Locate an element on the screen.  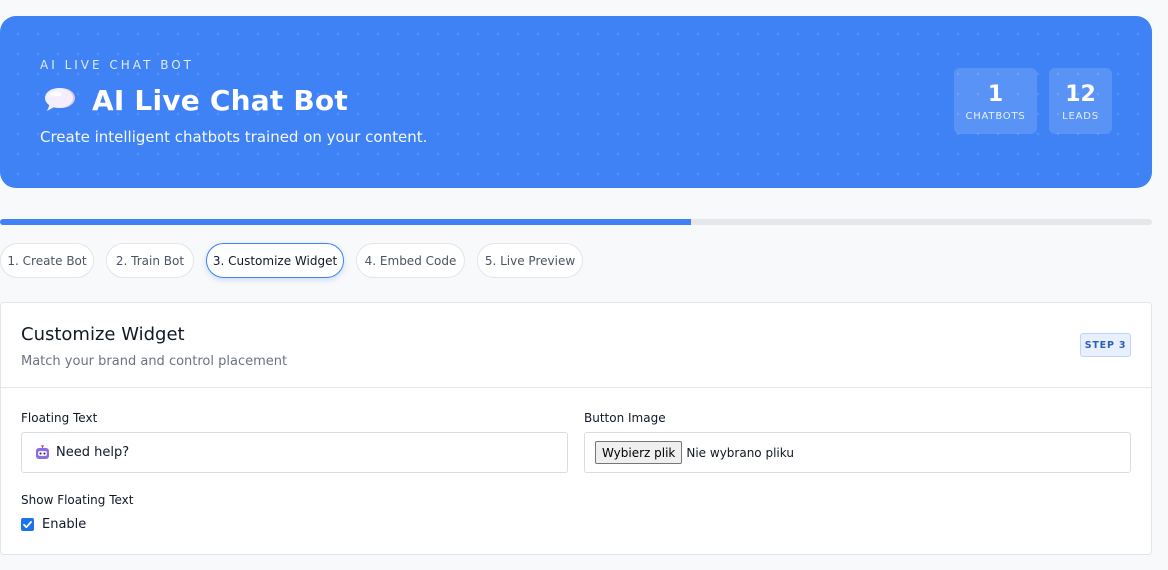
choose-file-button: Wybierz plik is located at coordinates (639, 452).